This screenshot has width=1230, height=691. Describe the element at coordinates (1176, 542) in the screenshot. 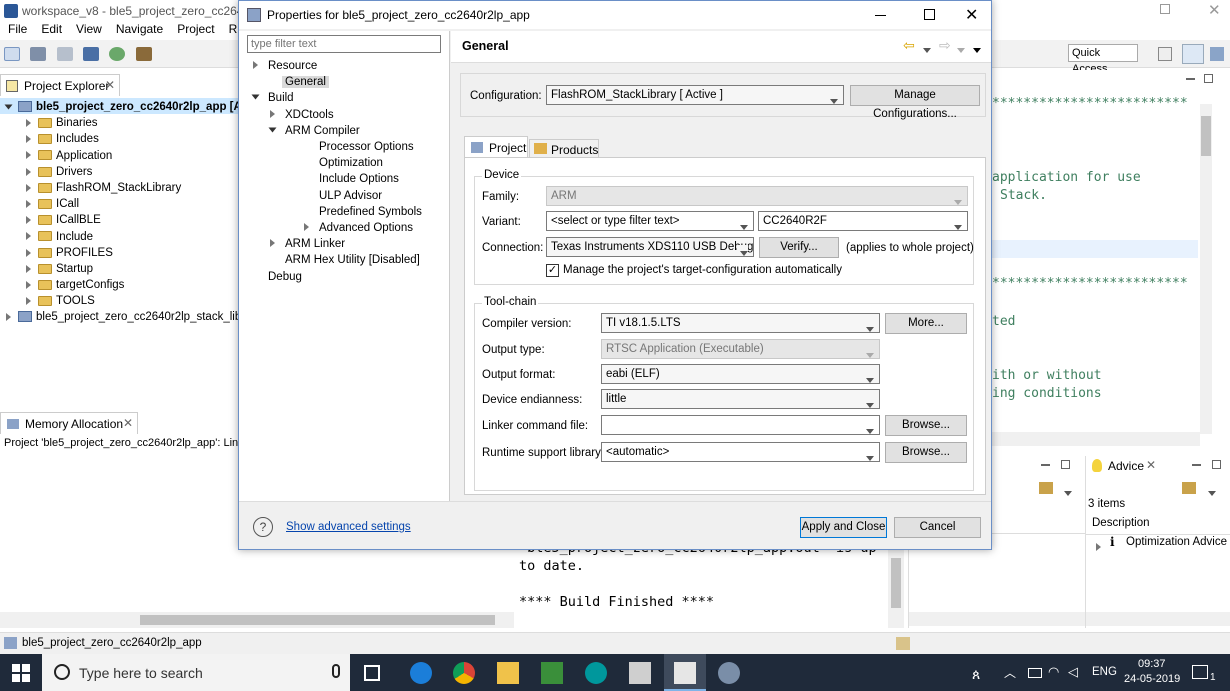

I see `advice-item: Optimization Advice` at that location.